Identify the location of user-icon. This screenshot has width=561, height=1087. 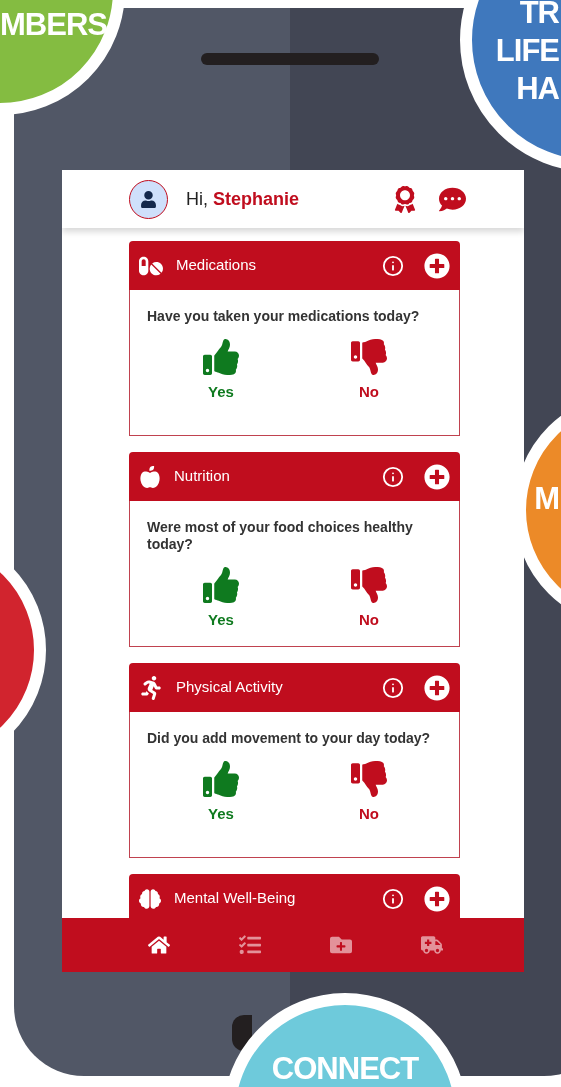
(148, 199).